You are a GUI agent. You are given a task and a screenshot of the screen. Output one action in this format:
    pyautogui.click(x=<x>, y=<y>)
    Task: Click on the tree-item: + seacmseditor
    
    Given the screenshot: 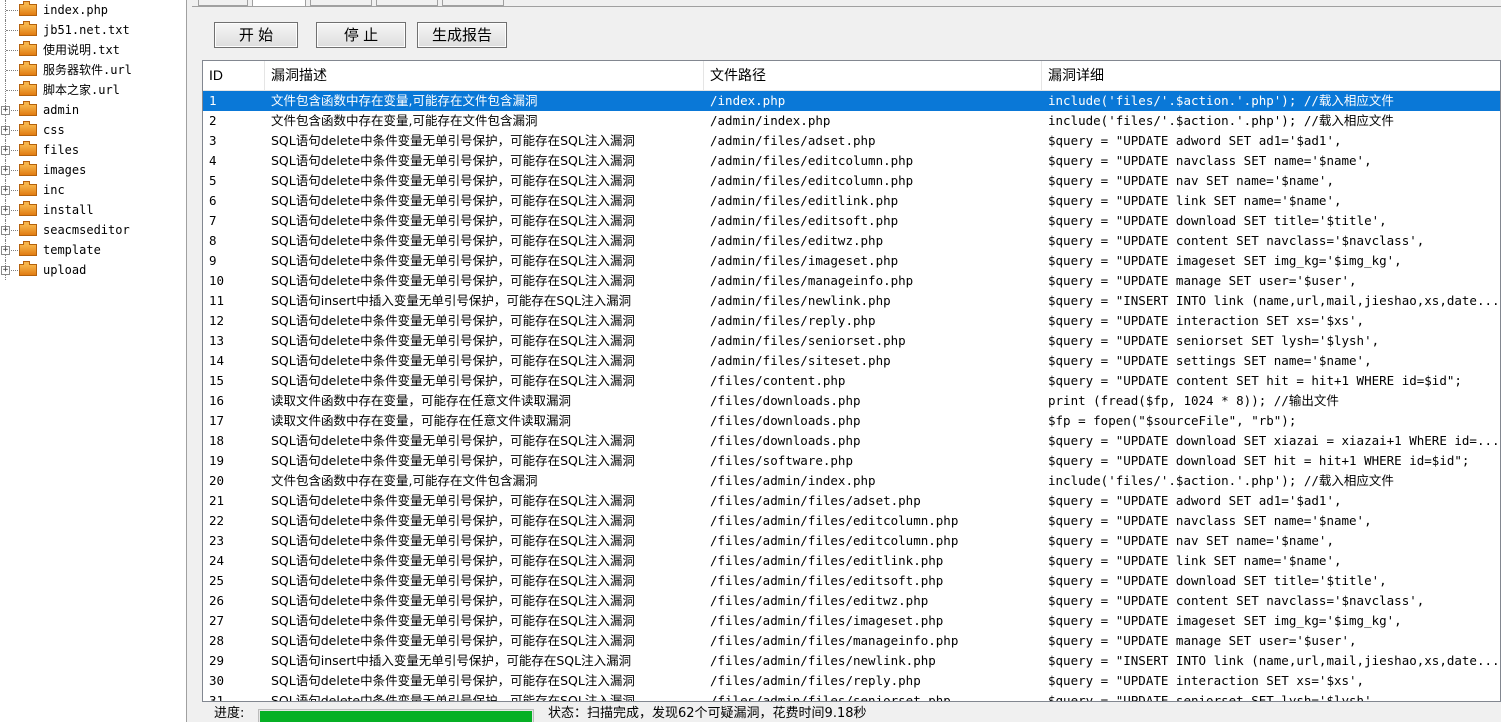 What is the action you would take?
    pyautogui.click(x=93, y=230)
    